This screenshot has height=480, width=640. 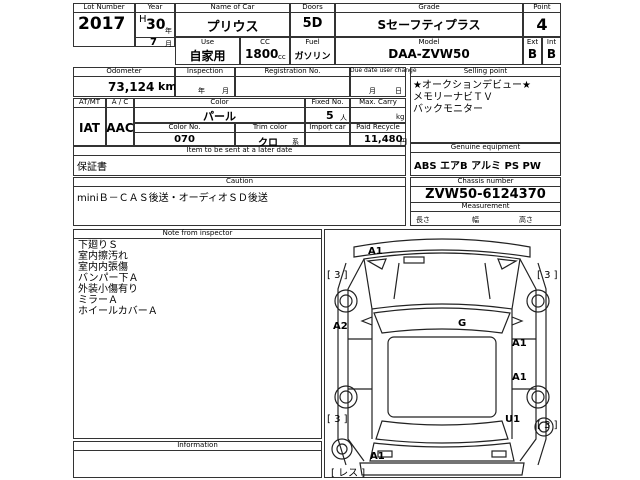 What do you see at coordinates (547, 425) in the screenshot?
I see `tire-tread-rear-right: [ 3 ]` at bounding box center [547, 425].